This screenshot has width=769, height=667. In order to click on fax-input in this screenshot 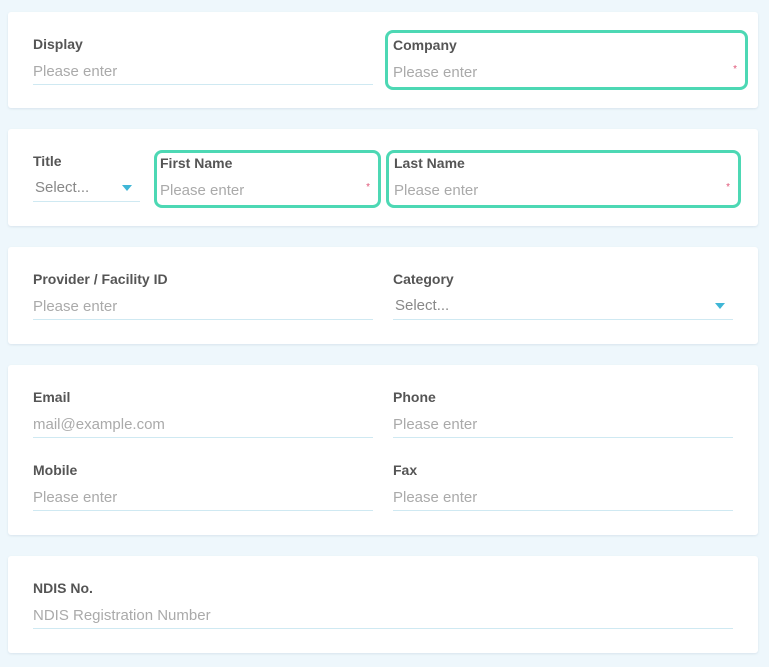, I will do `click(563, 497)`.